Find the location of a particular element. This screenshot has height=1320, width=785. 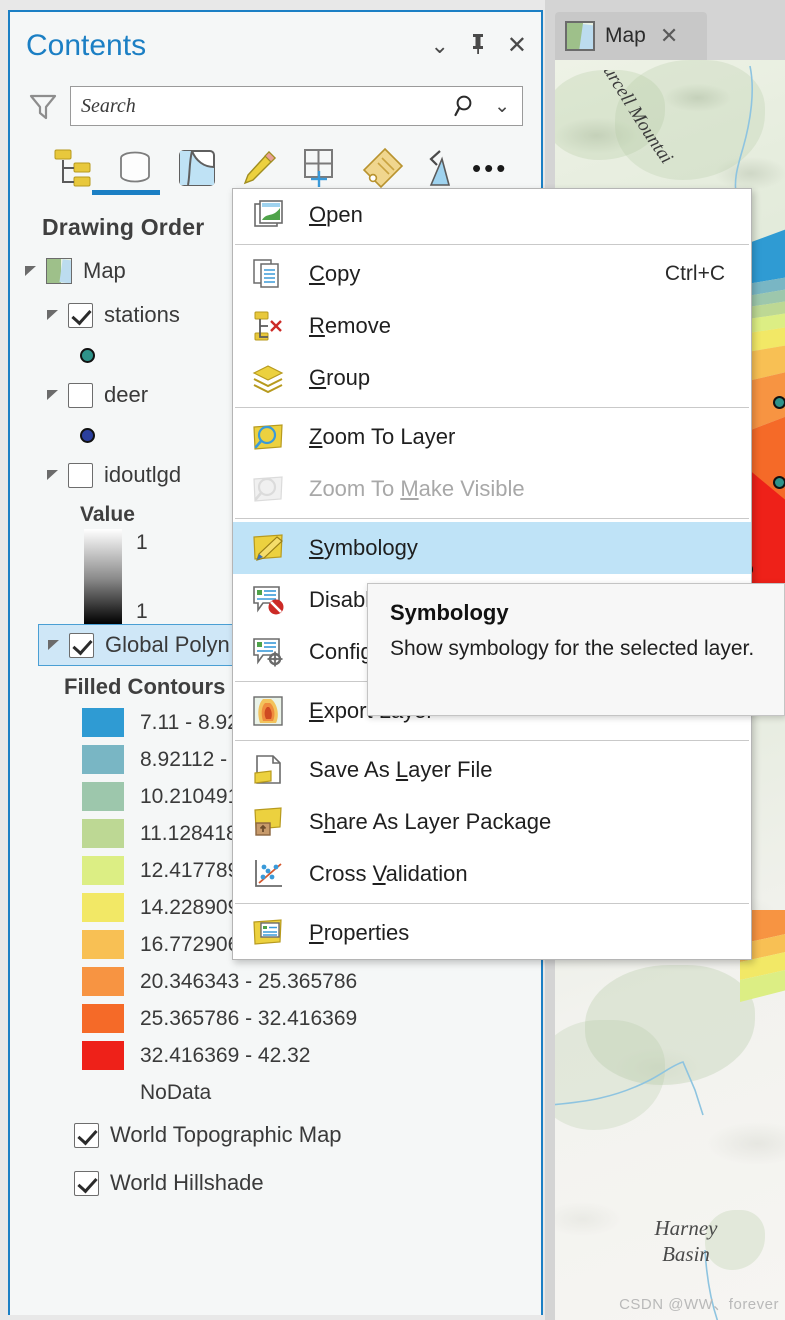

toc-label-global-polynomial: Global Polyn is located at coordinates (167, 644).